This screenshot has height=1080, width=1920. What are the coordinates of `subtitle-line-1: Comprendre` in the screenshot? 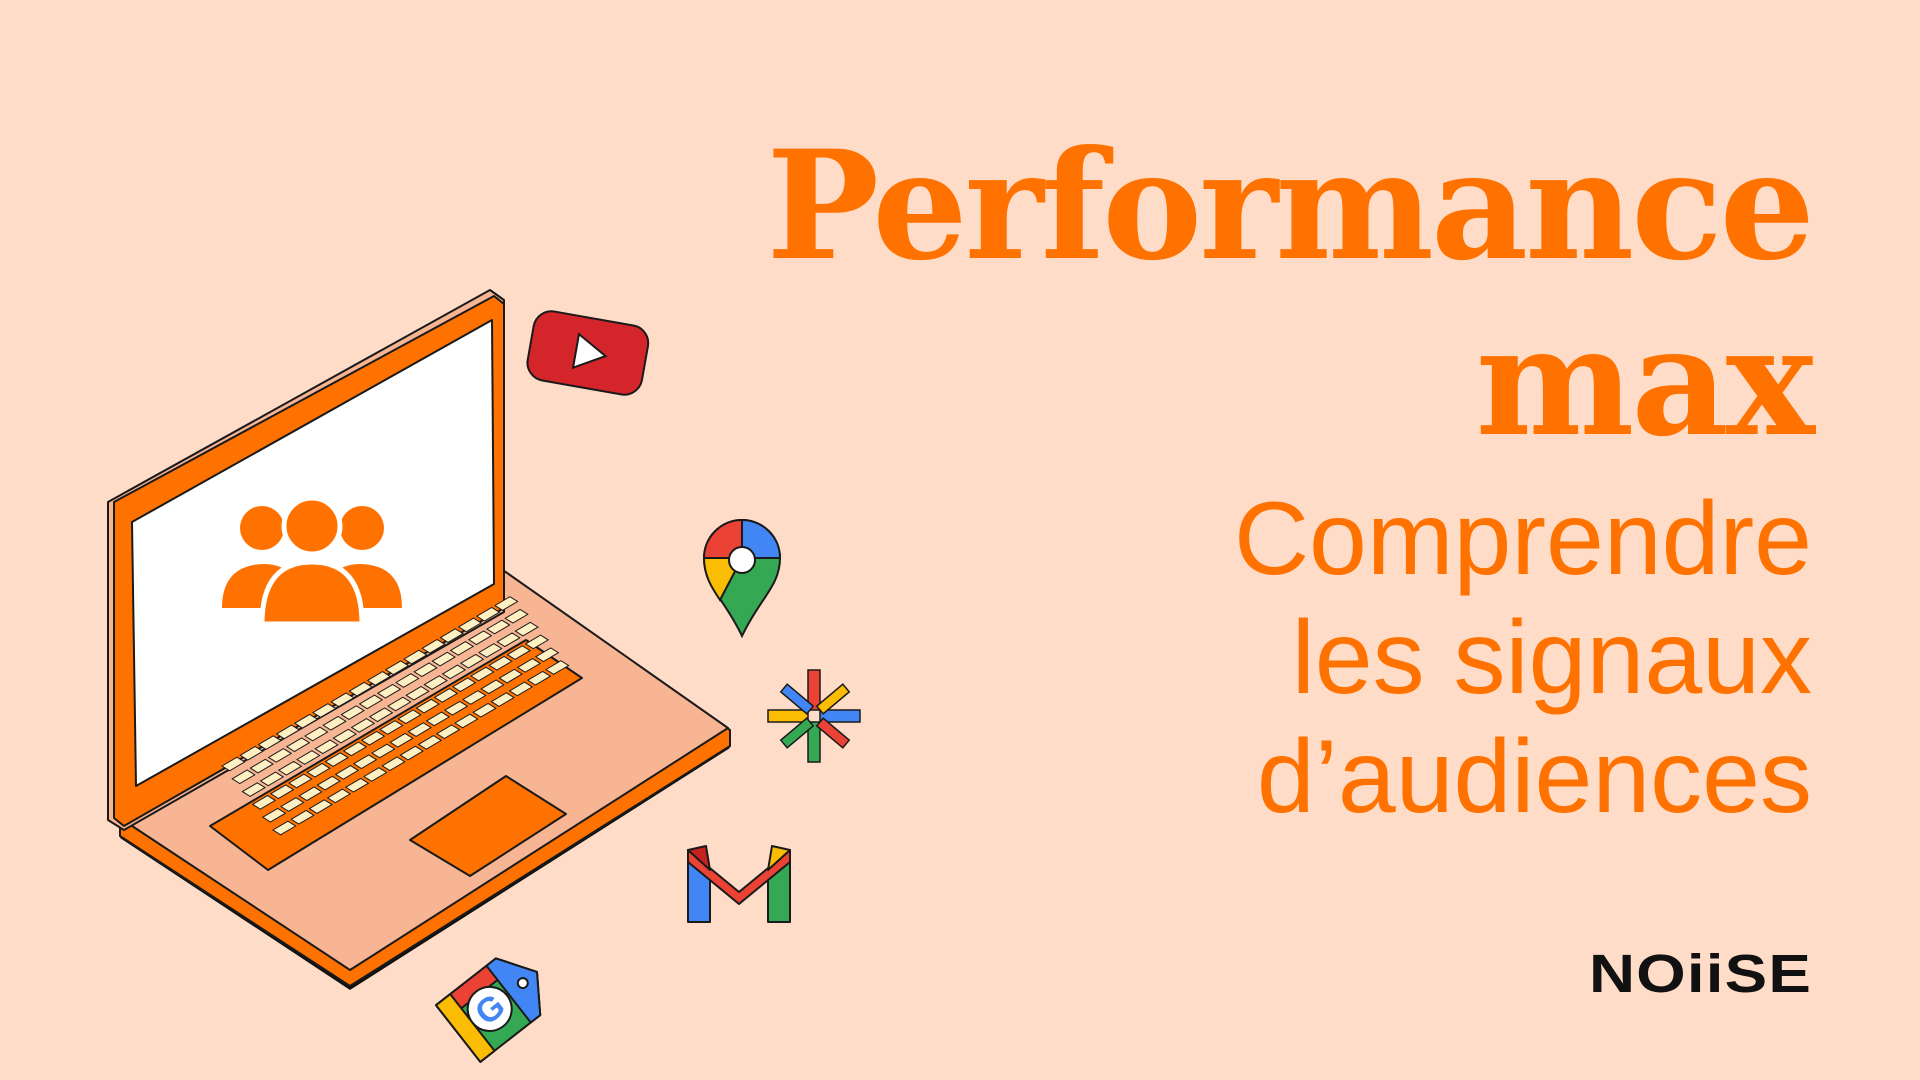 It's located at (1522, 539).